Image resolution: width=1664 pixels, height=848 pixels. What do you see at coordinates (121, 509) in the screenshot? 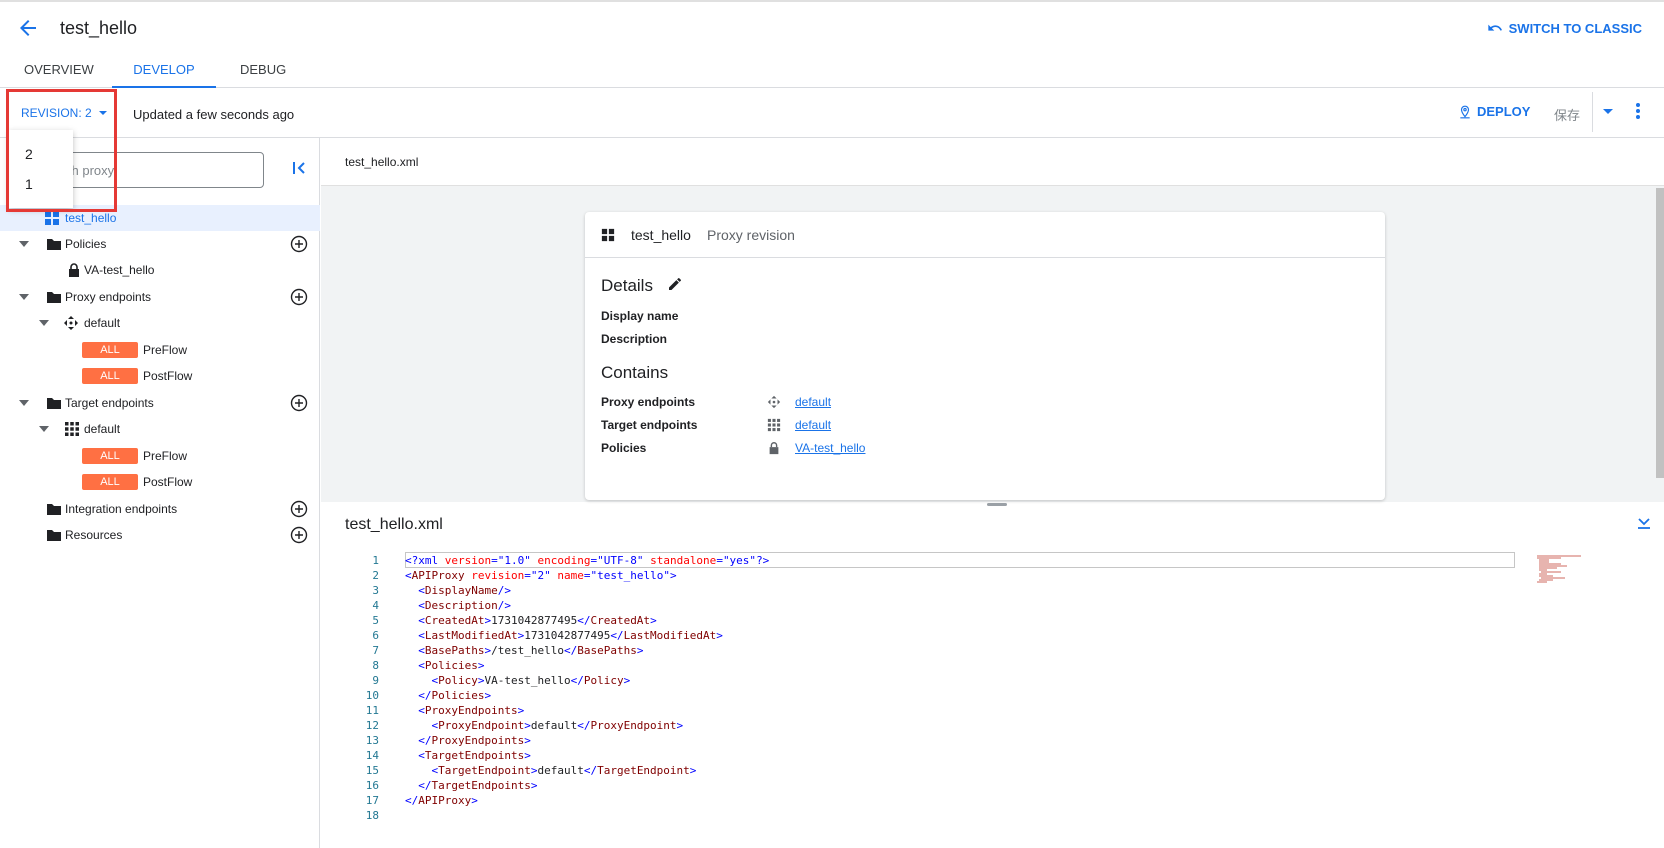
I see `tree-item-integration-endpoints-label: Integration endpoints` at bounding box center [121, 509].